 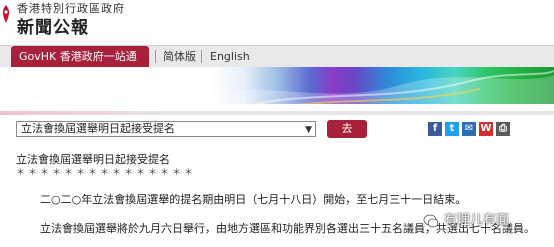 What do you see at coordinates (431, 221) in the screenshot?
I see `wechat-watermark-icon` at bounding box center [431, 221].